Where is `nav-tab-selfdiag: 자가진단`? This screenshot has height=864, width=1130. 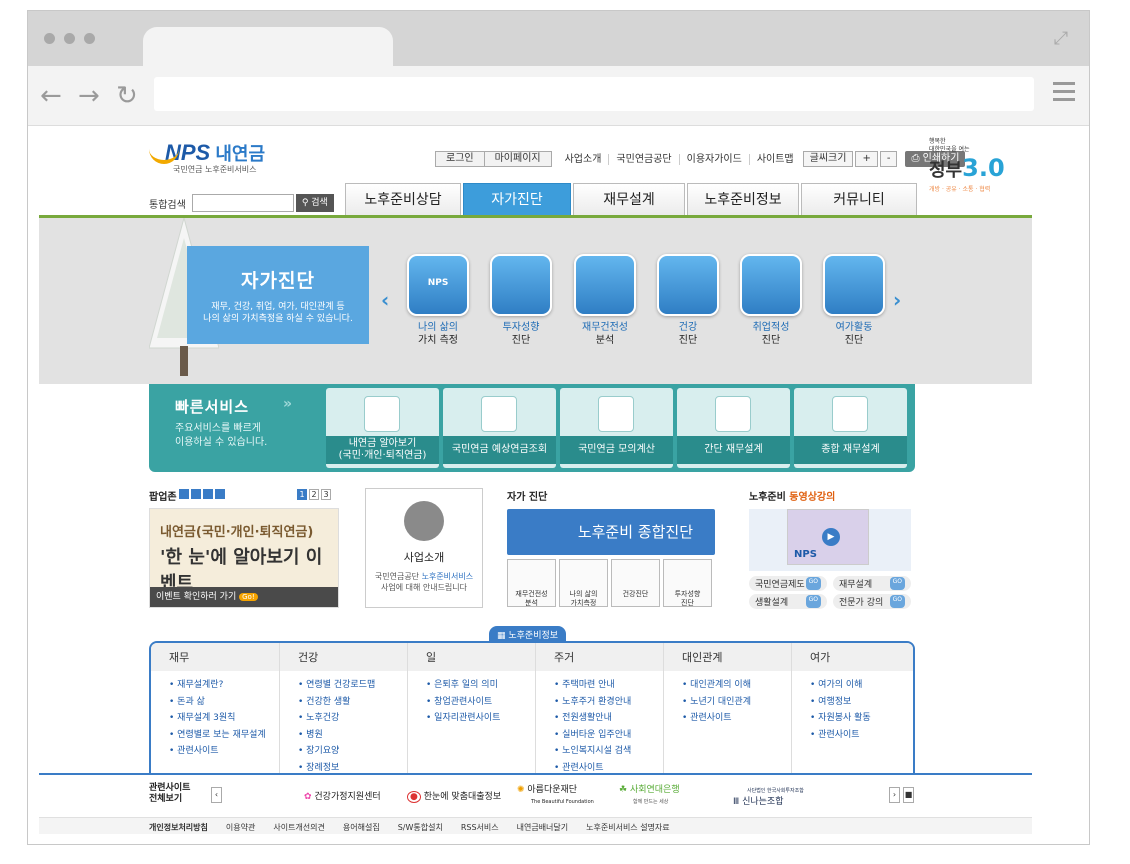
nav-tab-selfdiag: 자가진단 is located at coordinates (517, 199).